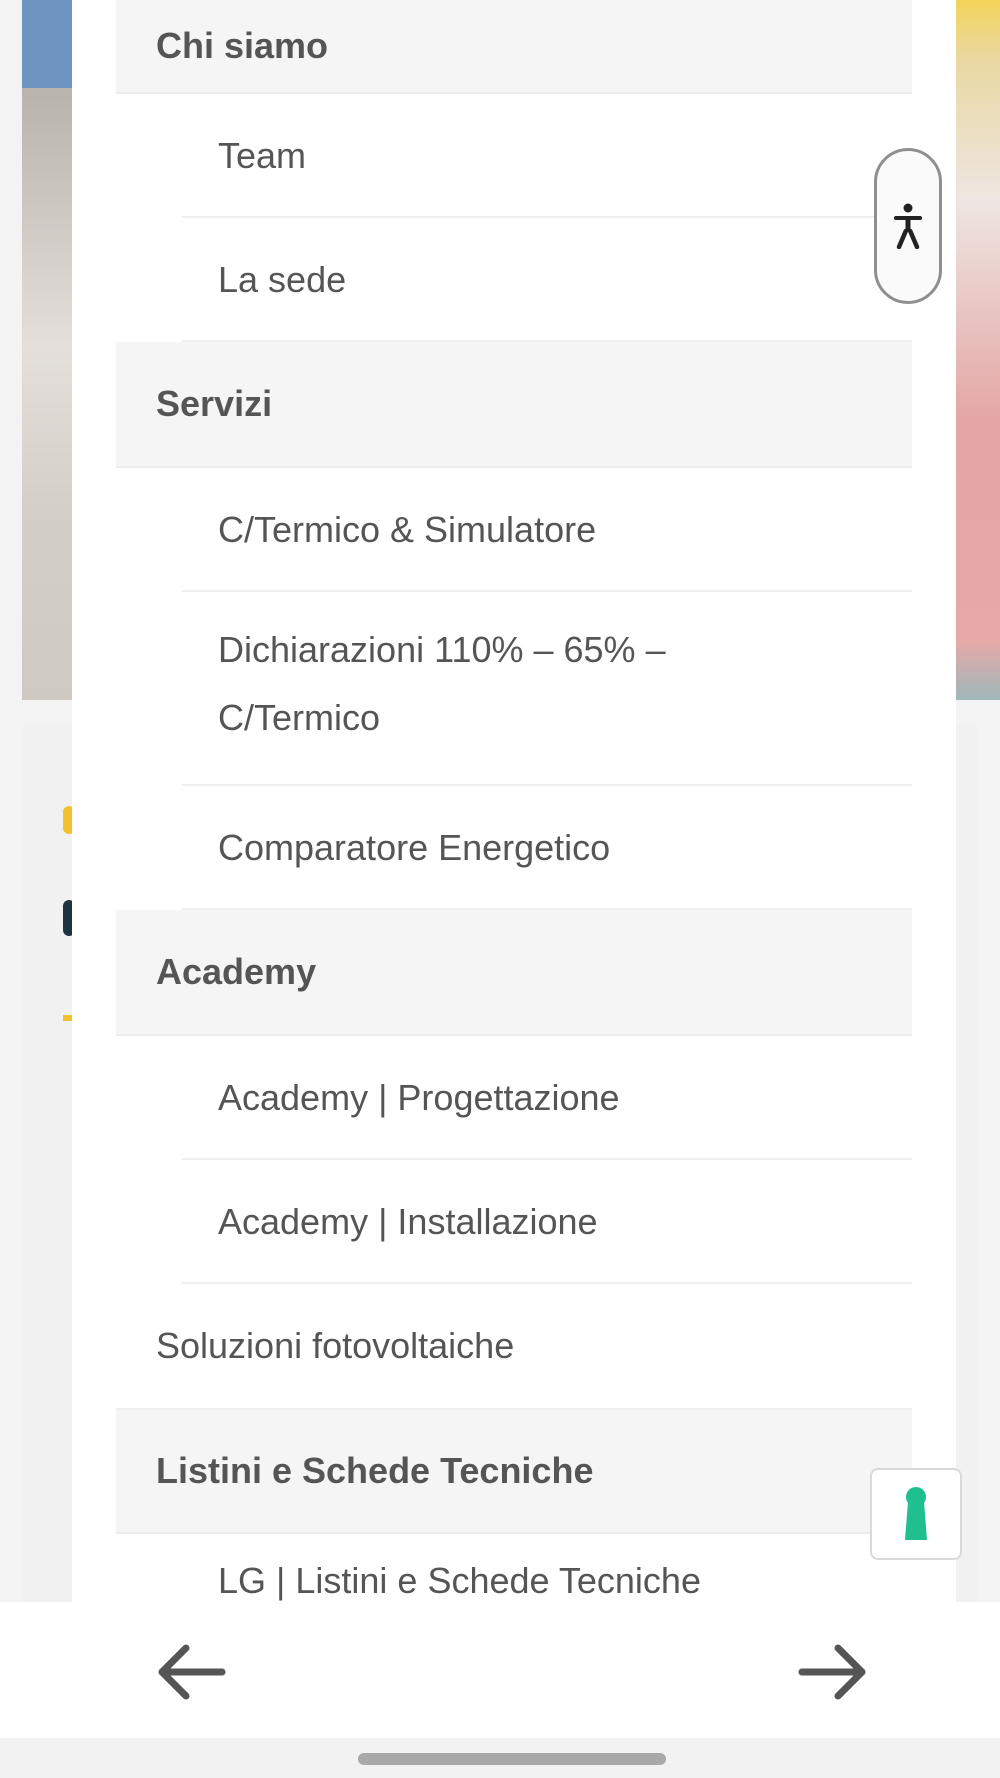 Image resolution: width=1000 pixels, height=1778 pixels. I want to click on menu-item-dichiarazioni: Dichiarazioni 110% – 65% – C/Termico, so click(514, 689).